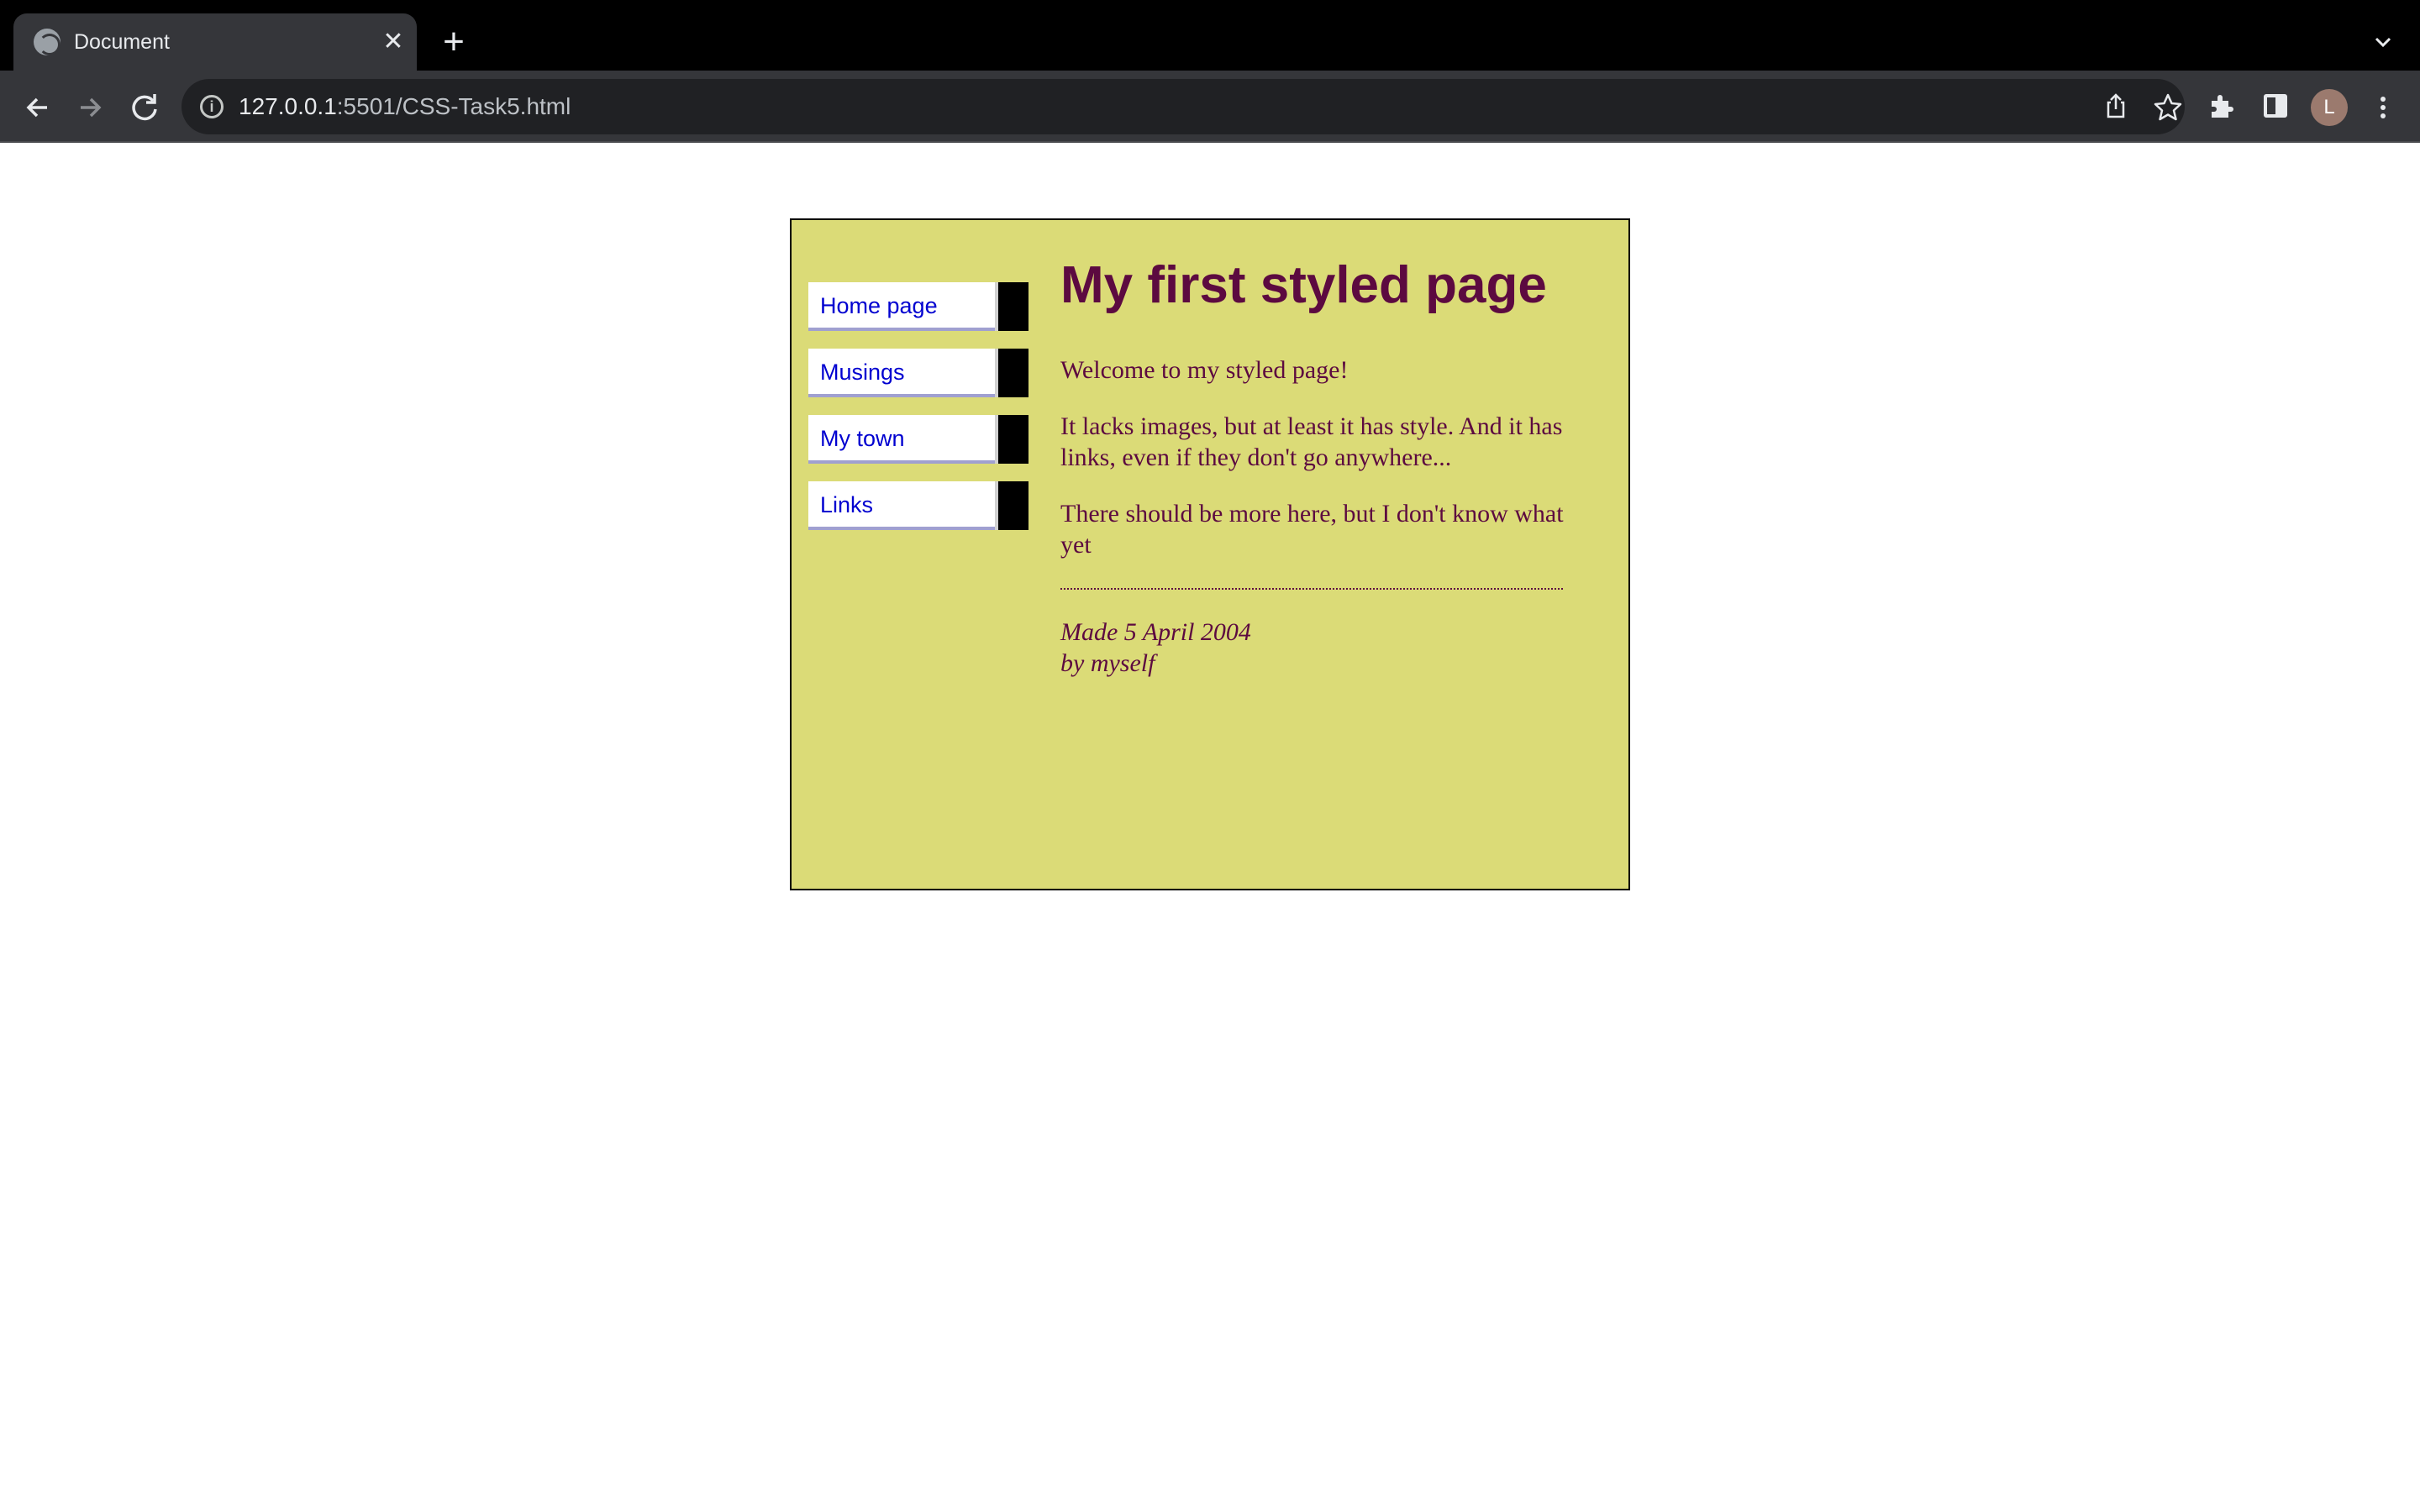 The height and width of the screenshot is (1512, 2420). Describe the element at coordinates (2221, 107) in the screenshot. I see `extensions-icon` at that location.